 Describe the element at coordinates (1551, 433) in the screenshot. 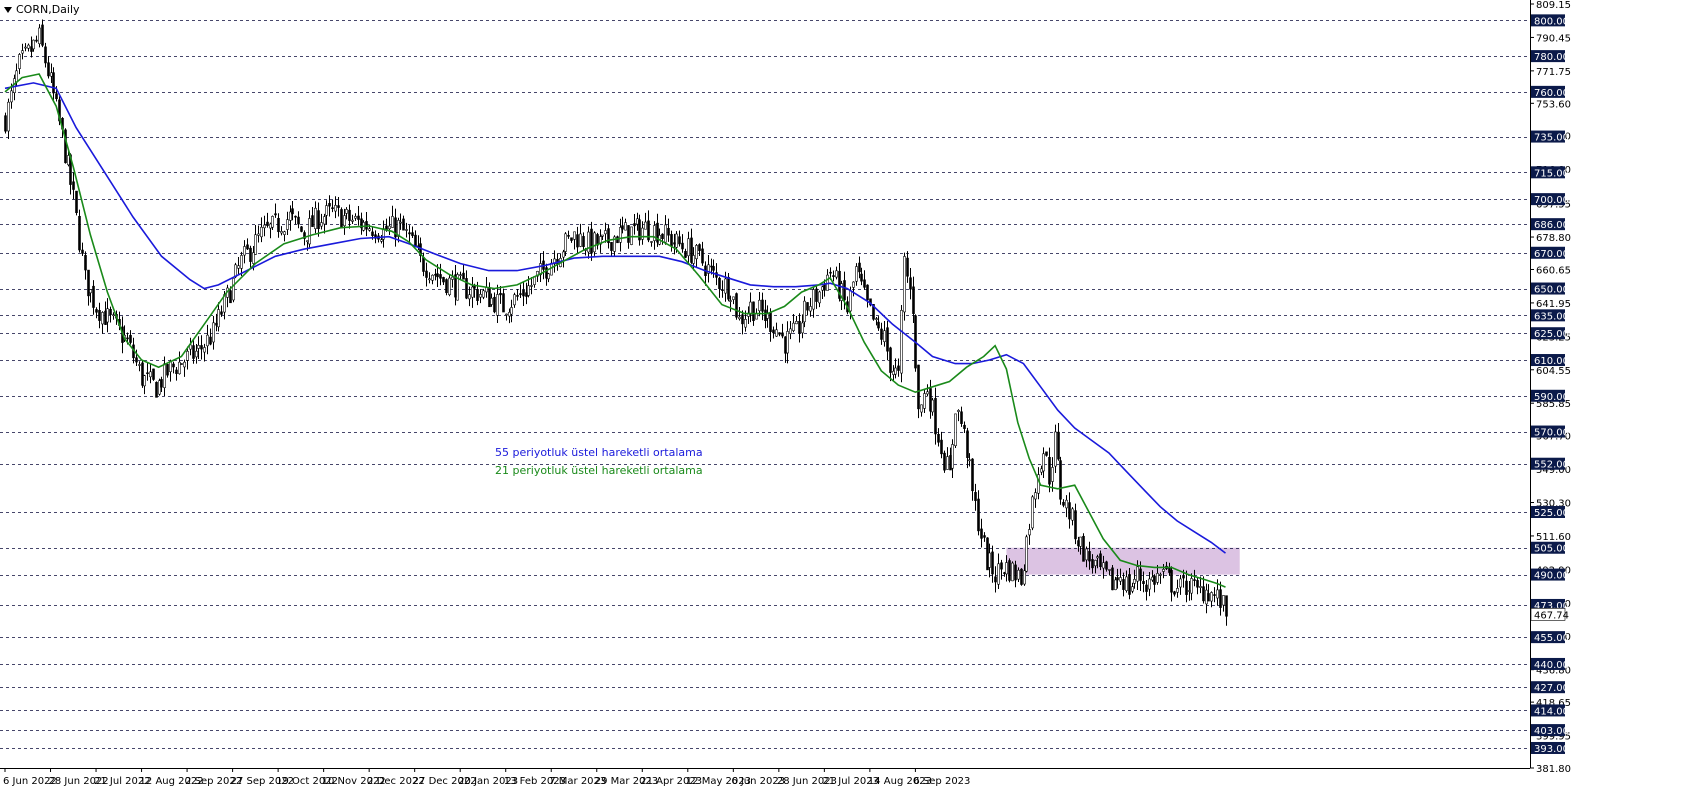

I see `level-tag-label: 570.00` at that location.